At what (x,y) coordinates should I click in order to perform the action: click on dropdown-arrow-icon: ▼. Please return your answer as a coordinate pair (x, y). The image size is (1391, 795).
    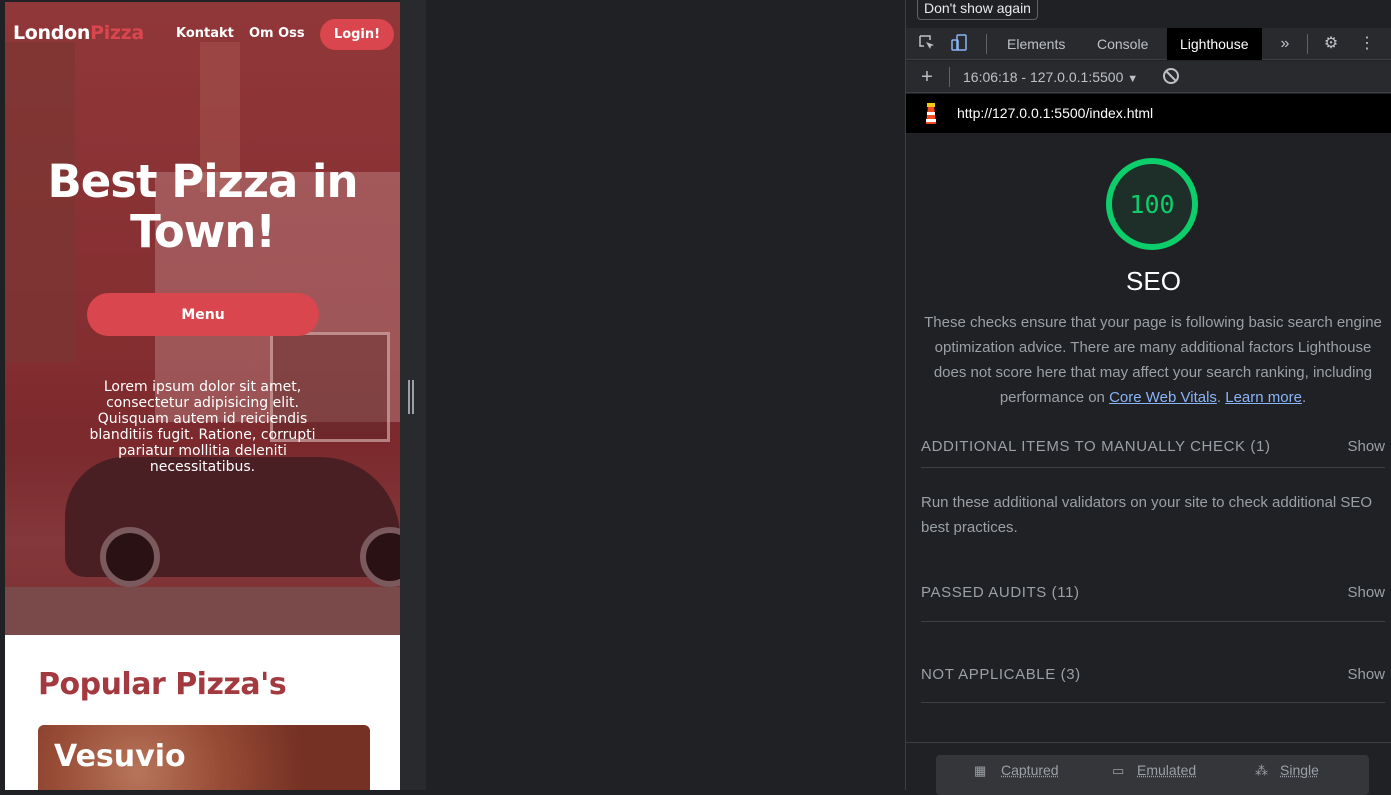
    Looking at the image, I should click on (1132, 79).